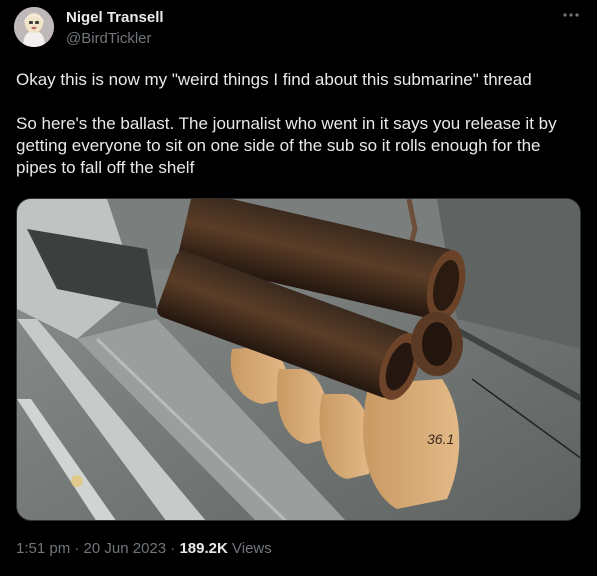  I want to click on tweet-meta: 1:51 pm · 20 Jun 2023 · 189.2K Views, so click(144, 548).